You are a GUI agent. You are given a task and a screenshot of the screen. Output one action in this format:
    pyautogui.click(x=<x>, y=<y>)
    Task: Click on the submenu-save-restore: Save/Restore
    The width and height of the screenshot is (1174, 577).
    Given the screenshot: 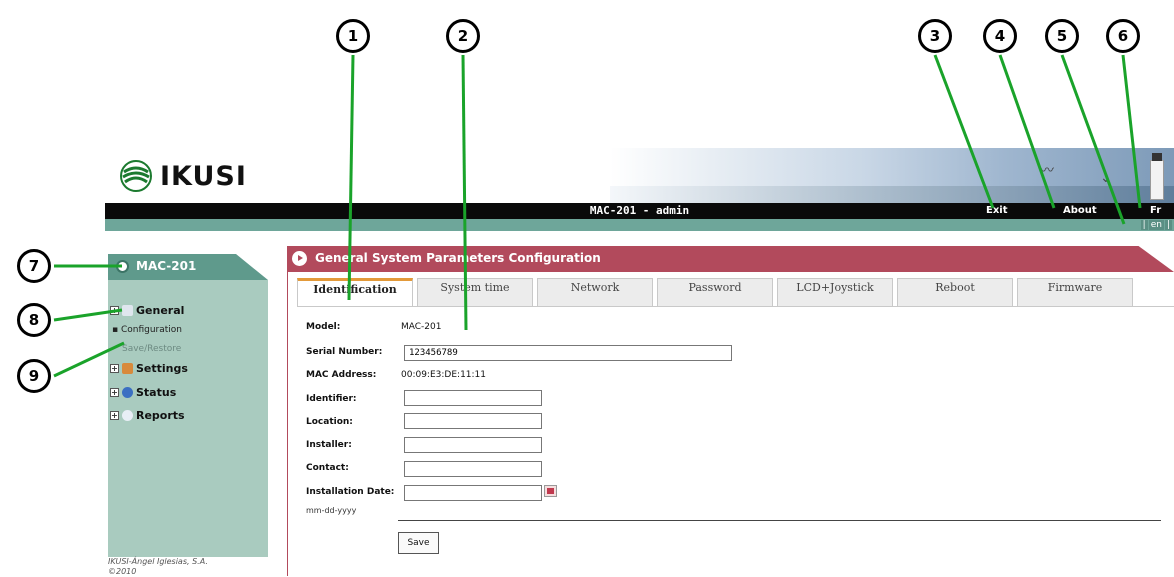 What is the action you would take?
    pyautogui.click(x=151, y=349)
    